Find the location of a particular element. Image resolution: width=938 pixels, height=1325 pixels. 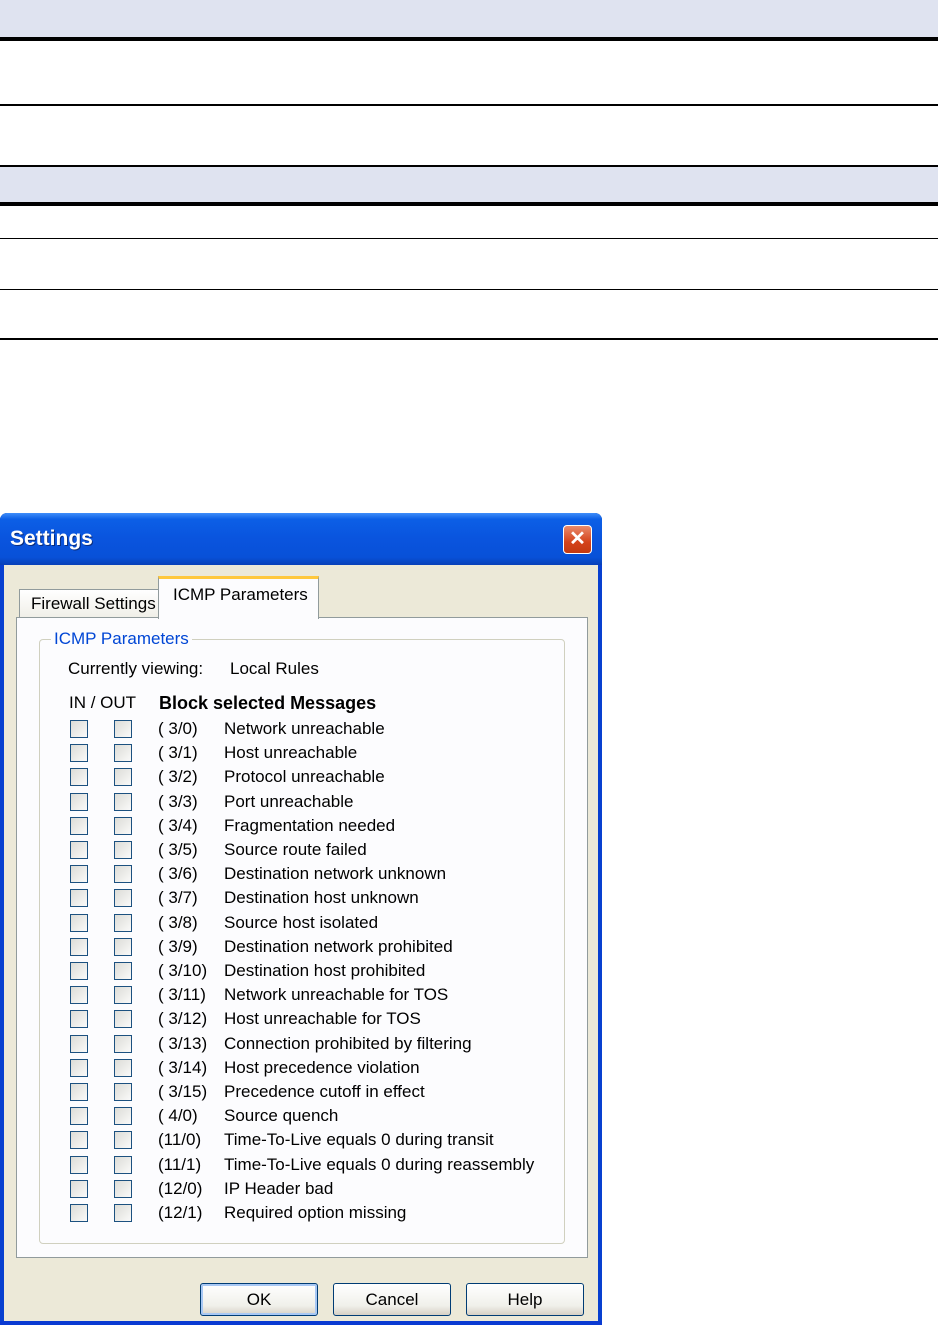

close-button: ✕ is located at coordinates (577, 539).